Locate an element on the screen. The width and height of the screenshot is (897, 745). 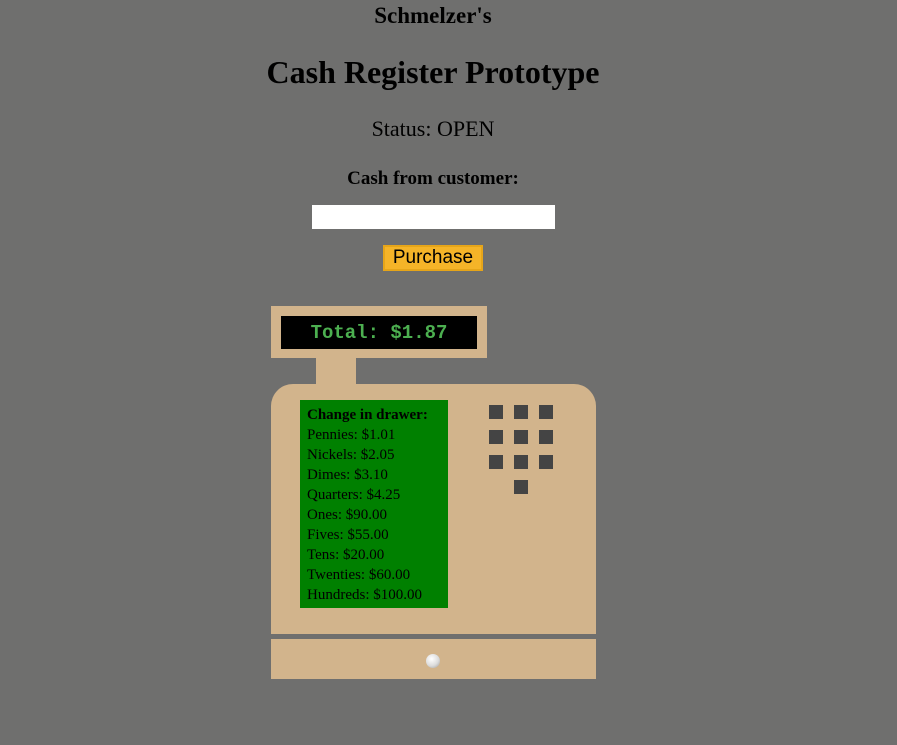
drawer-item-pennies: Pennies: $1.01 is located at coordinates (351, 435).